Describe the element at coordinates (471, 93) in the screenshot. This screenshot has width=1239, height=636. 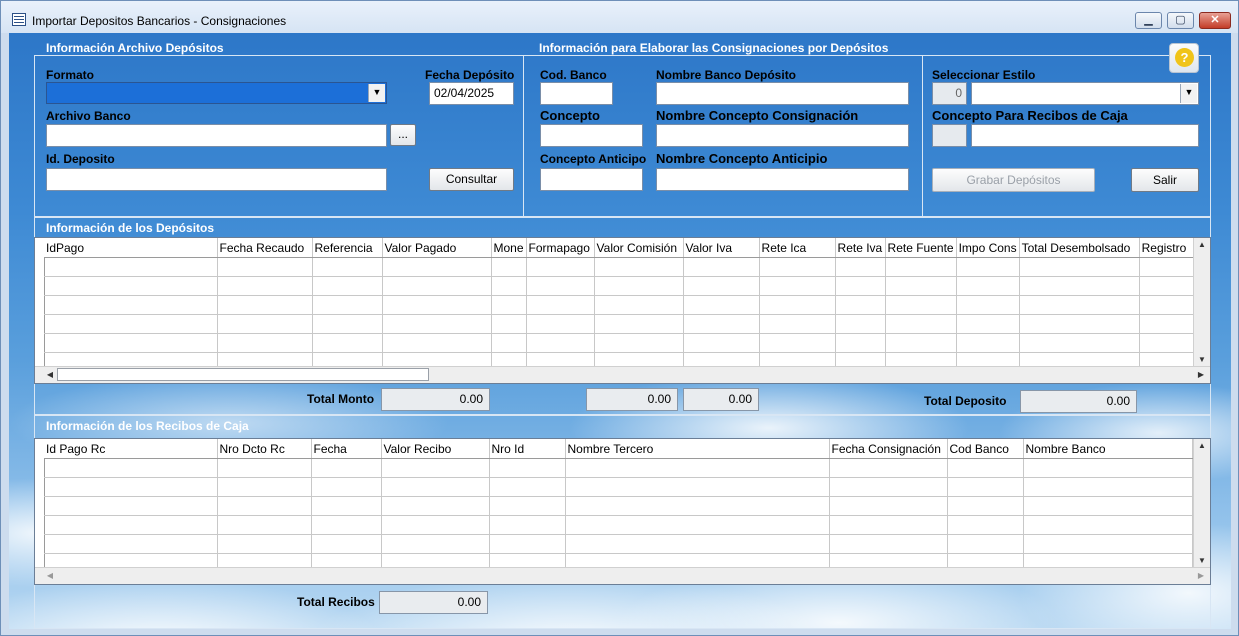
I see `fecha-deposito-input: 02/04/2025` at that location.